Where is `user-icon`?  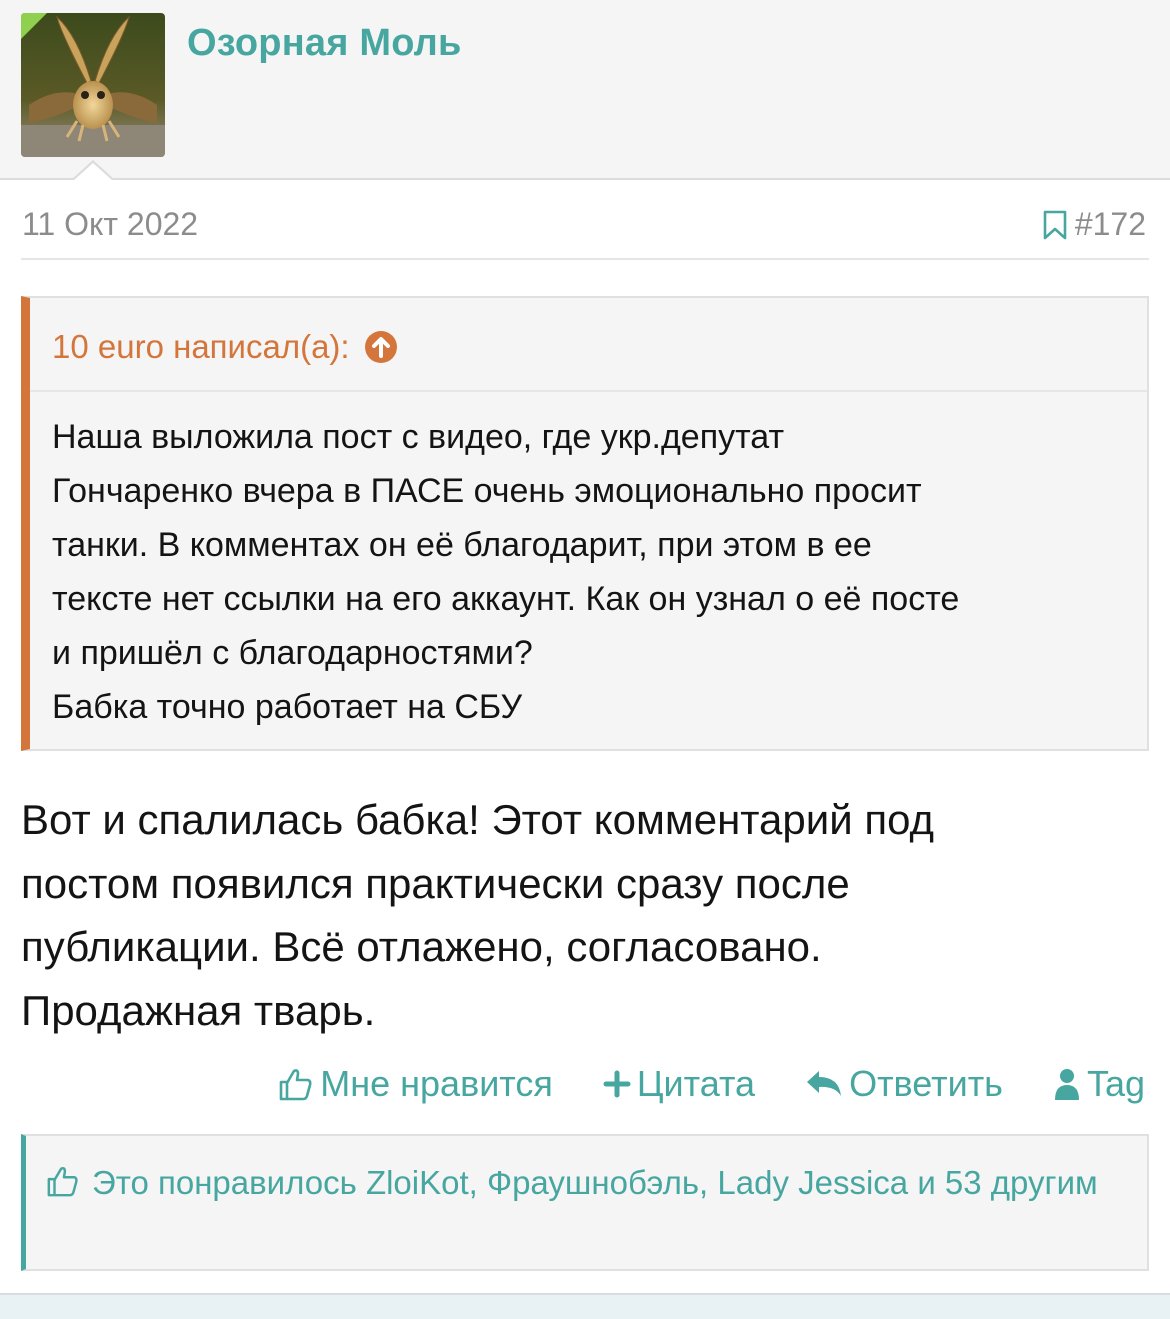 user-icon is located at coordinates (1066, 1084).